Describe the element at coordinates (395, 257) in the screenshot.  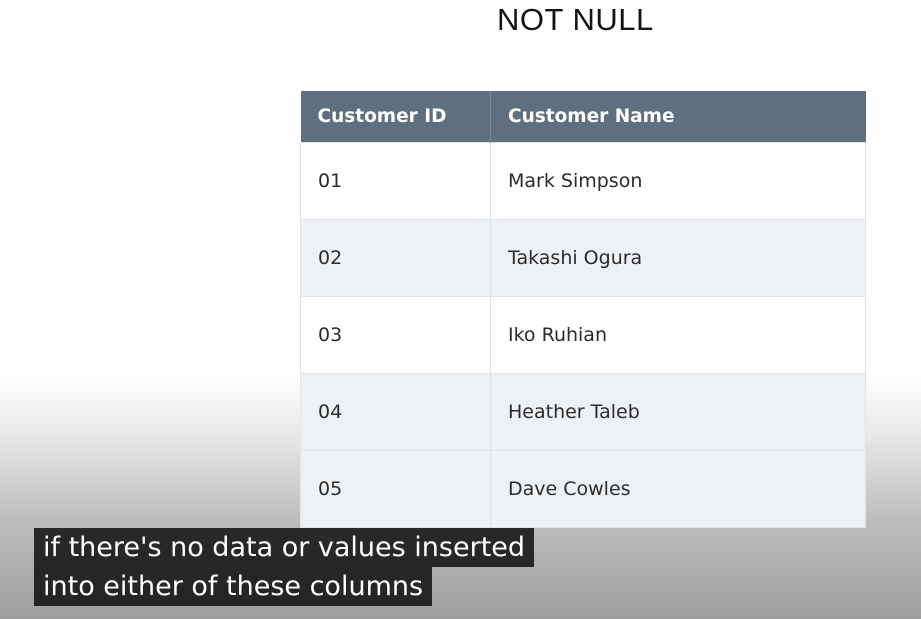
I see `customer-id-cell: 02` at that location.